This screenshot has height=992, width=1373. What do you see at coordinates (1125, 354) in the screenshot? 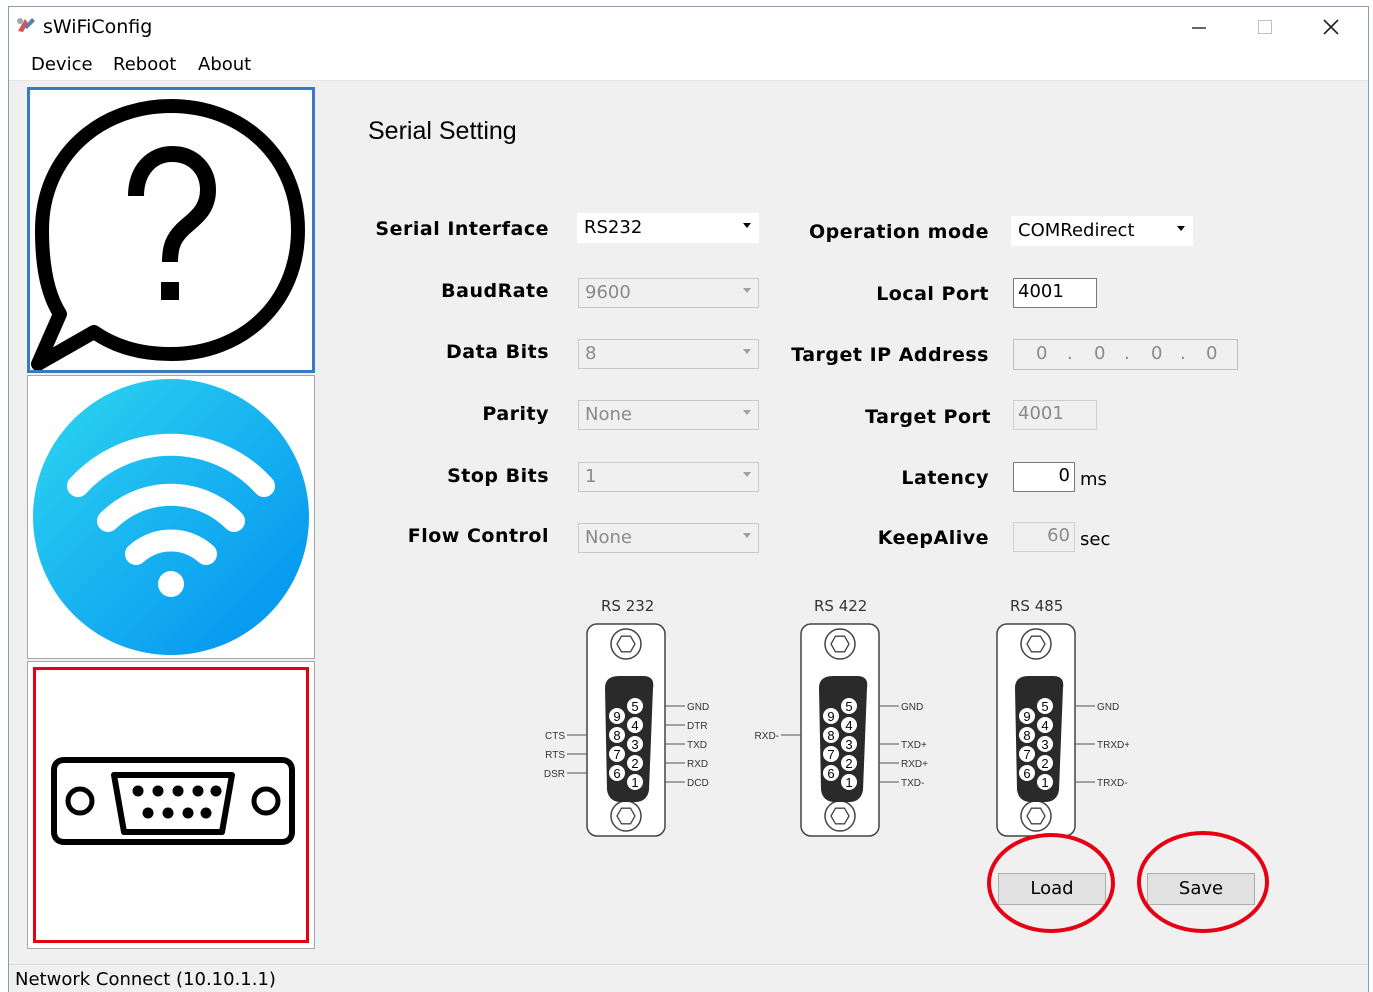
I see `target-ip-input: 0 . 0 . 0 . 0` at bounding box center [1125, 354].